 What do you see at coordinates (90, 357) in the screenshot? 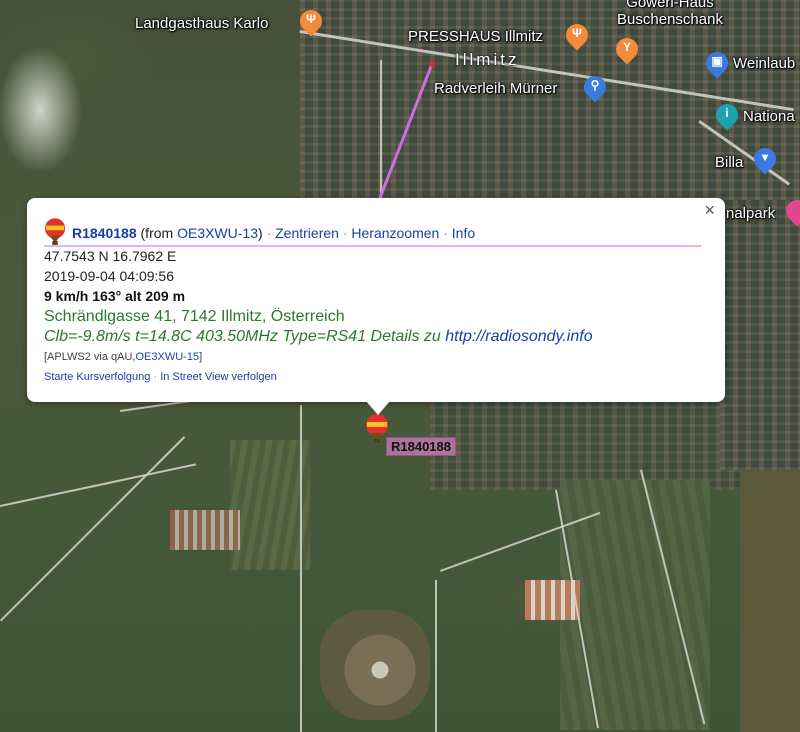
I see `path-prefix: [APLWS2 via qAU,` at bounding box center [90, 357].